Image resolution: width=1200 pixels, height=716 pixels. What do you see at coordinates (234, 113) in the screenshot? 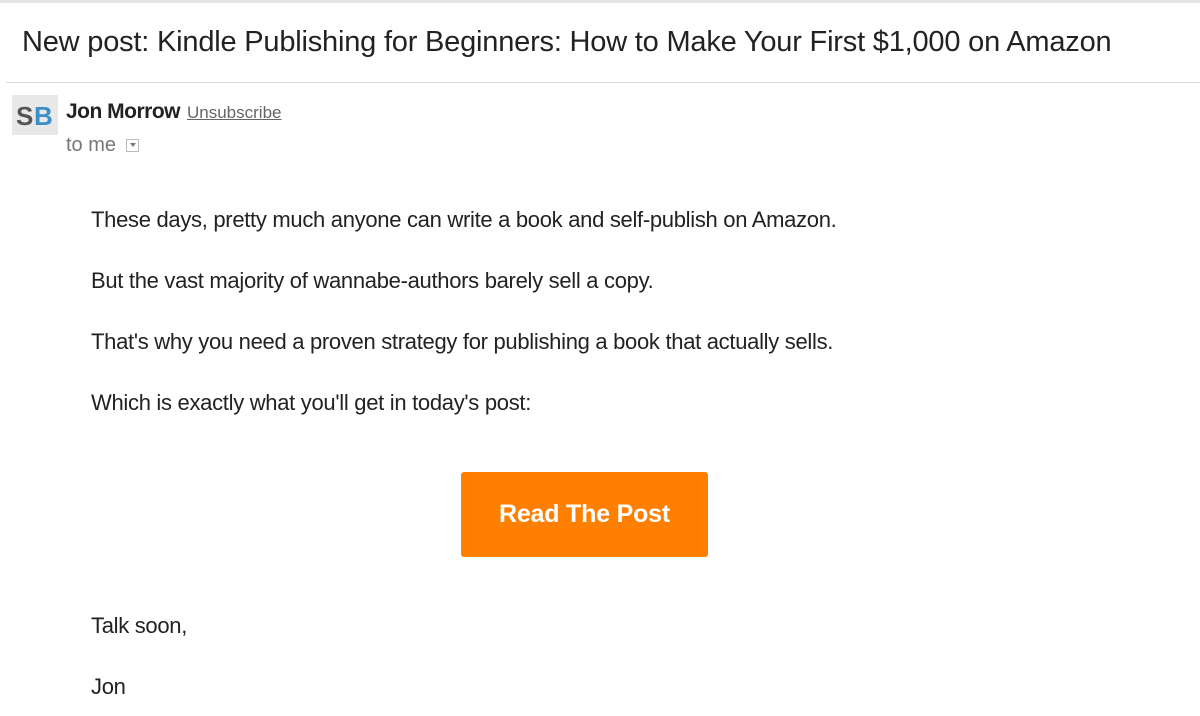
I see `unsubscribe-link: Unsubscribe` at bounding box center [234, 113].